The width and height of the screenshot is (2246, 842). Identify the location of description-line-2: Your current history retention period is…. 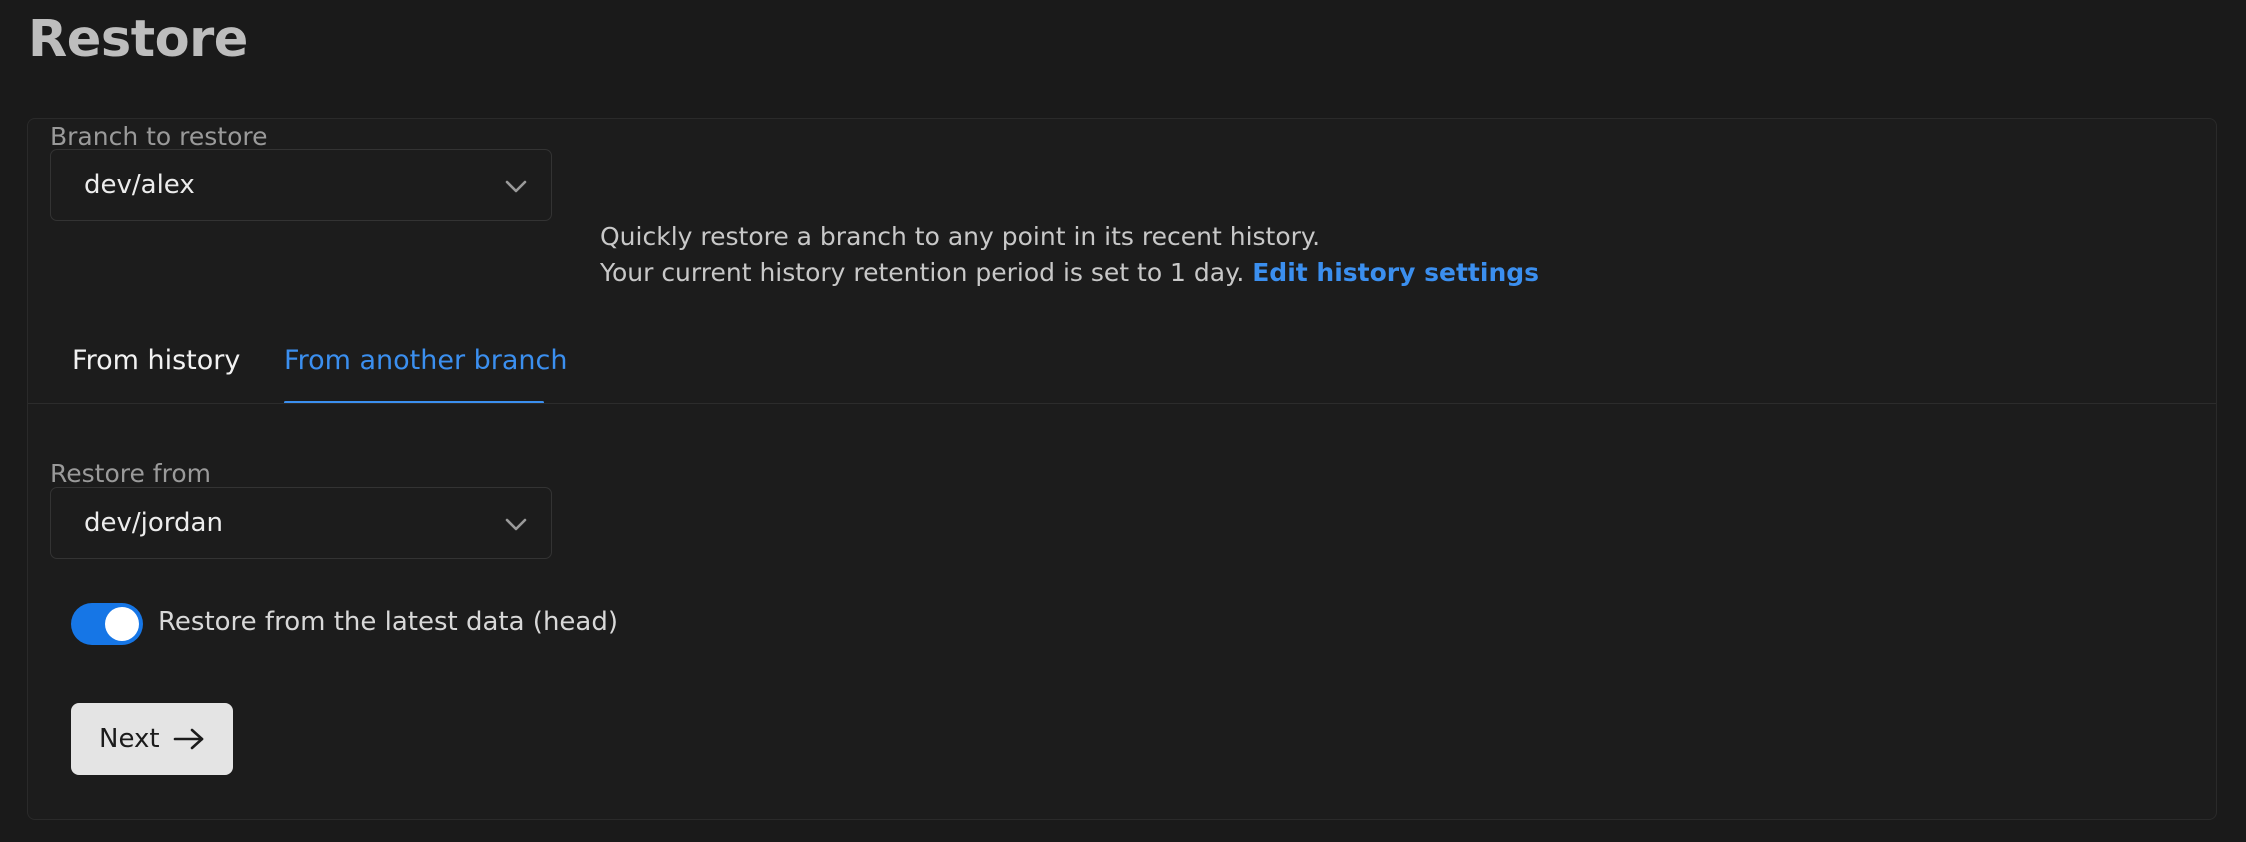
(1069, 273).